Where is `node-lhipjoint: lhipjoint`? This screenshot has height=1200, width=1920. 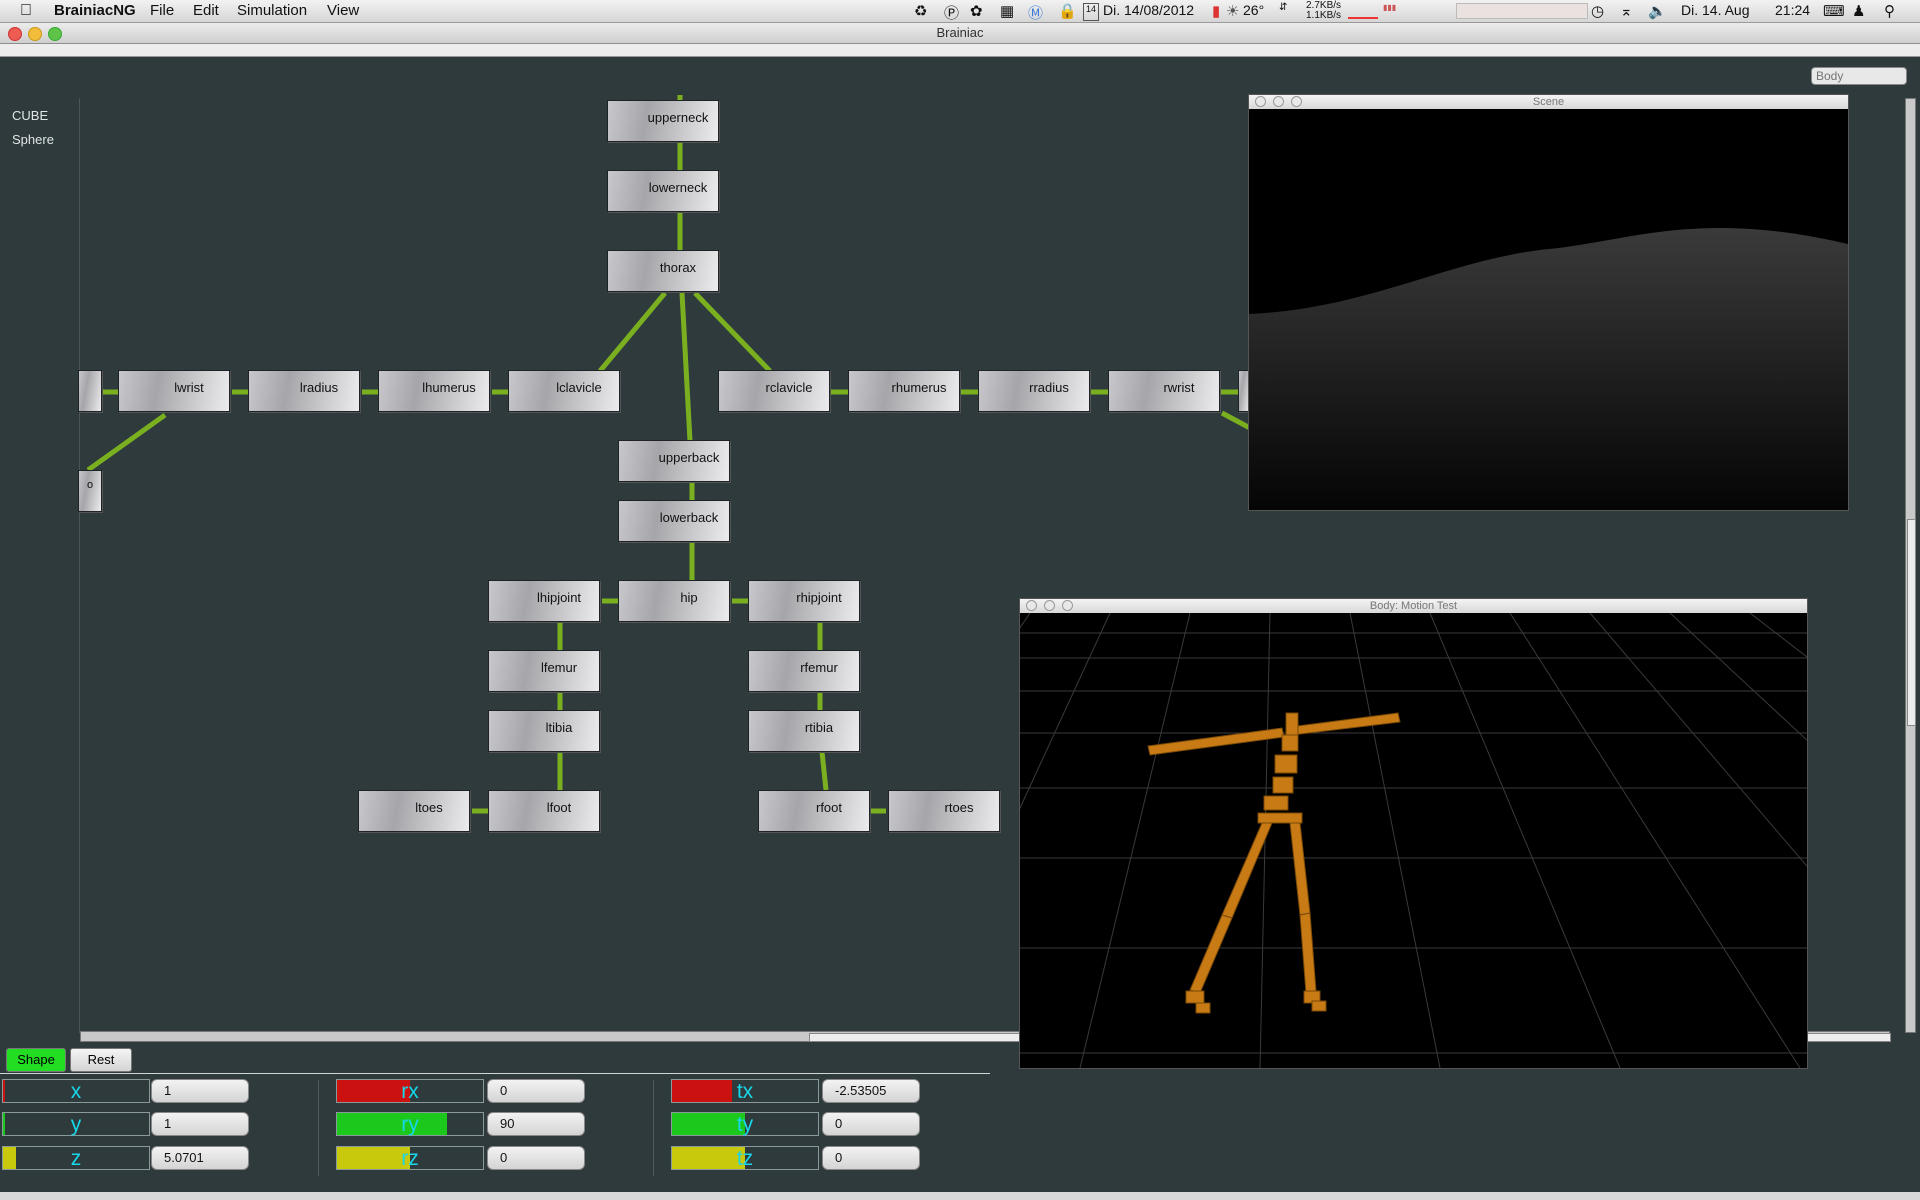
node-lhipjoint: lhipjoint is located at coordinates (544, 601).